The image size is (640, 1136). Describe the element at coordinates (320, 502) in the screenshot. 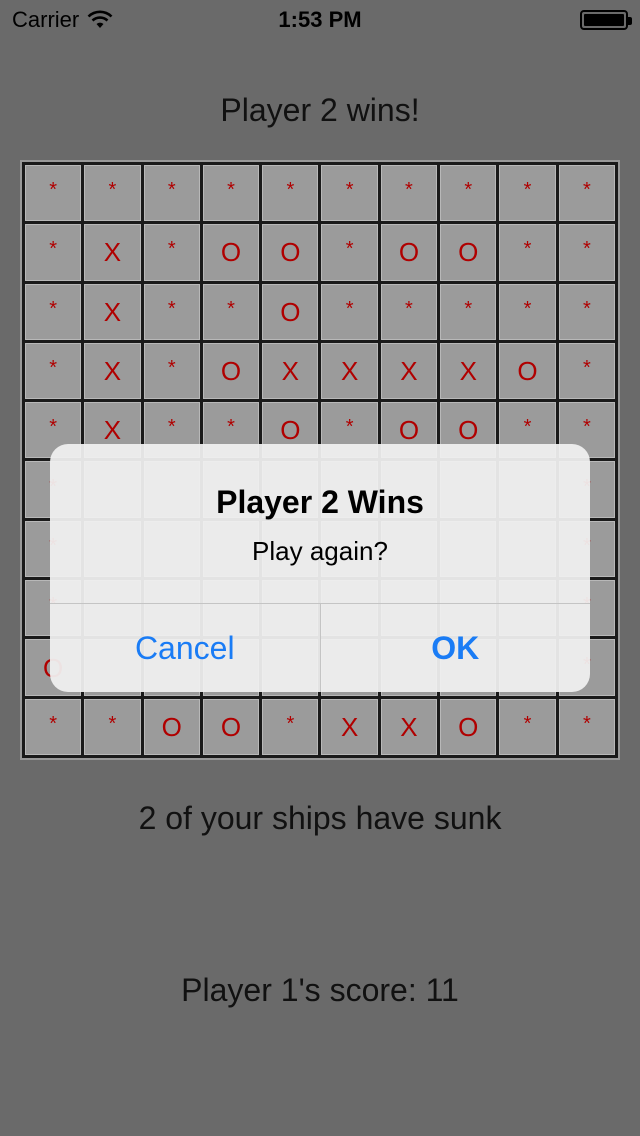

I see `alert-title: Player 2 Wins` at that location.